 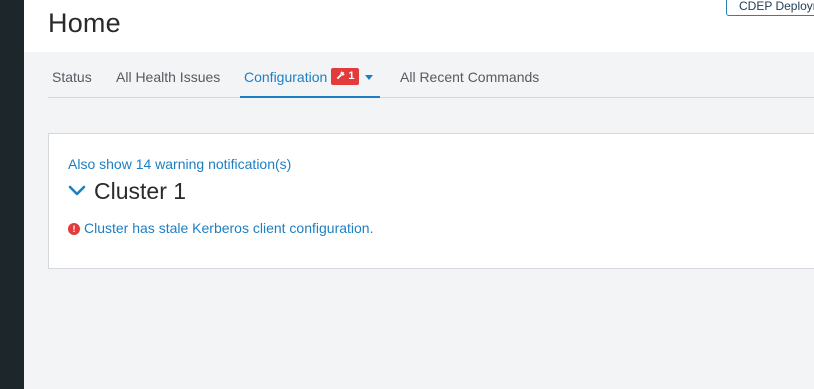 What do you see at coordinates (340, 75) in the screenshot?
I see `wrench-icon` at bounding box center [340, 75].